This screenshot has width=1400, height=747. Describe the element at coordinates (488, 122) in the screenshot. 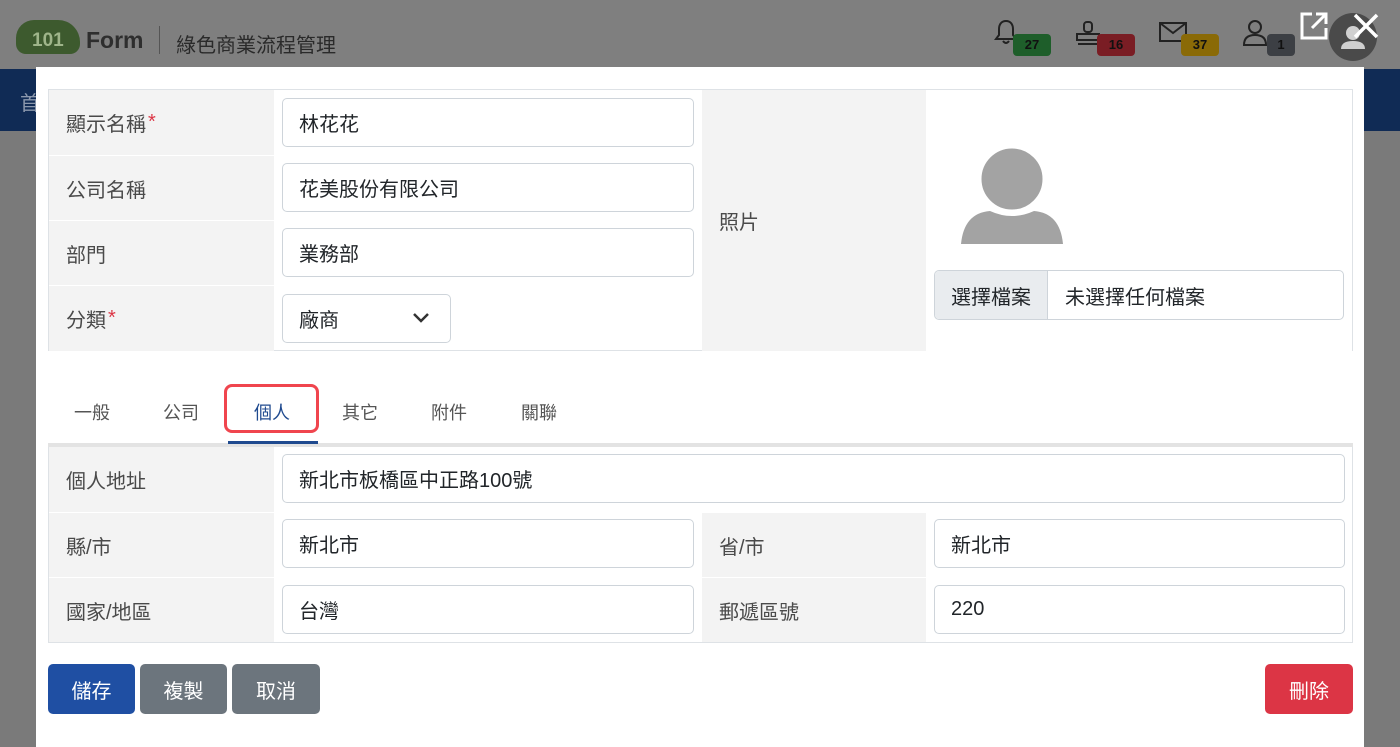

I see `display-name-input: 林花花` at that location.